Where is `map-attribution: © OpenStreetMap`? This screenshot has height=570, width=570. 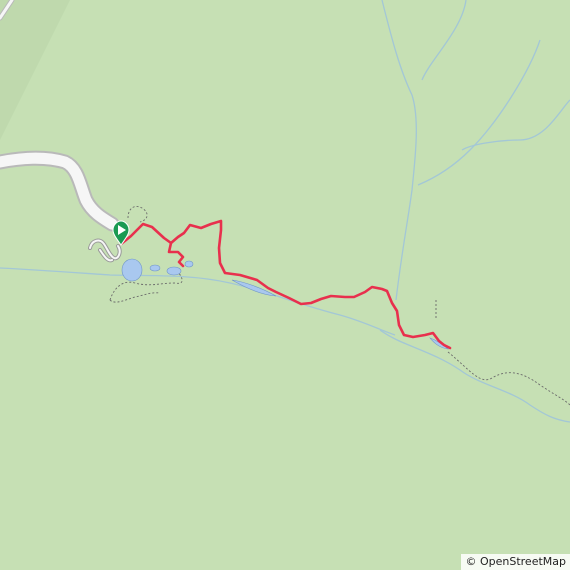 map-attribution: © OpenStreetMap is located at coordinates (515, 562).